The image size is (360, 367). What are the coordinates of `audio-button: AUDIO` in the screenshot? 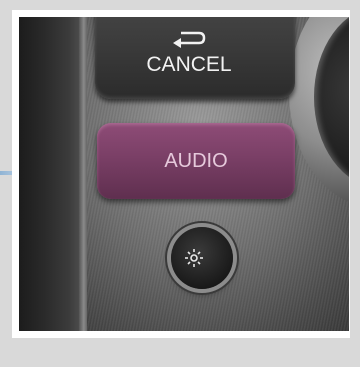 It's located at (196, 161).